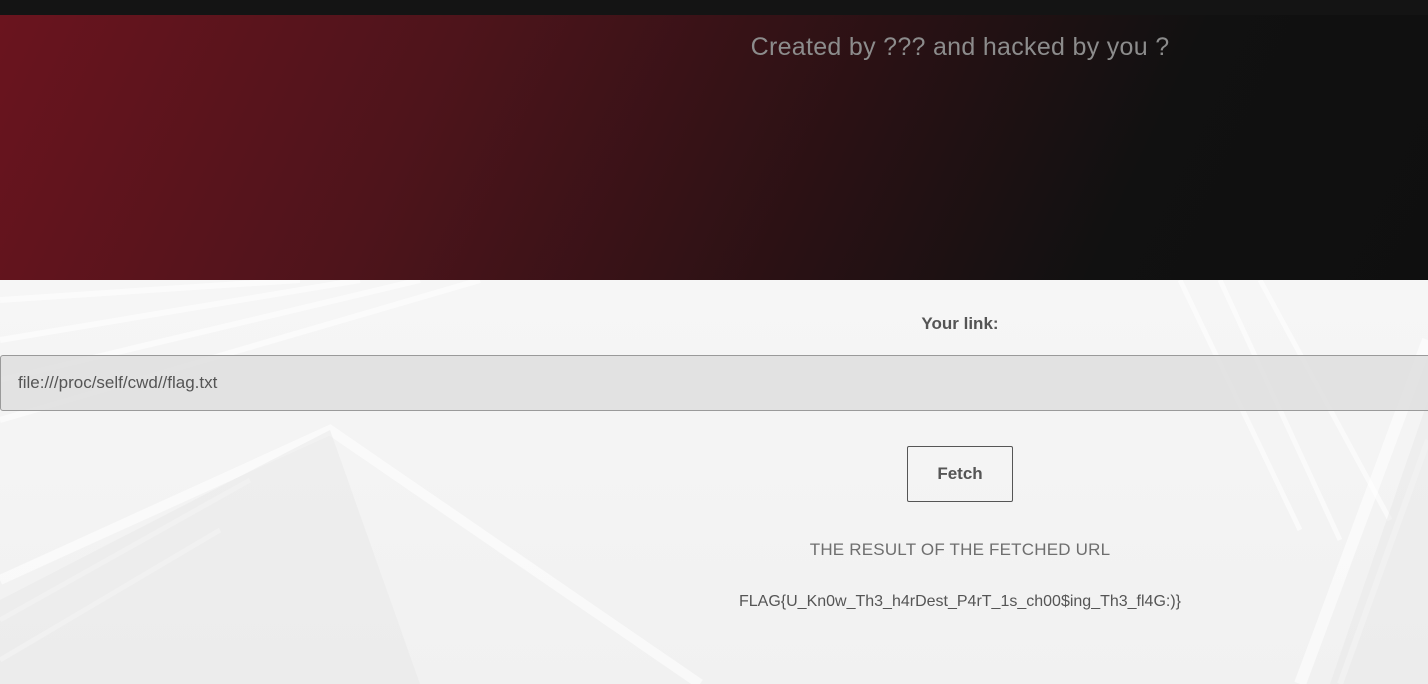  What do you see at coordinates (960, 549) in the screenshot?
I see `result-heading: THE RESULT OF THE FETCHED URL` at bounding box center [960, 549].